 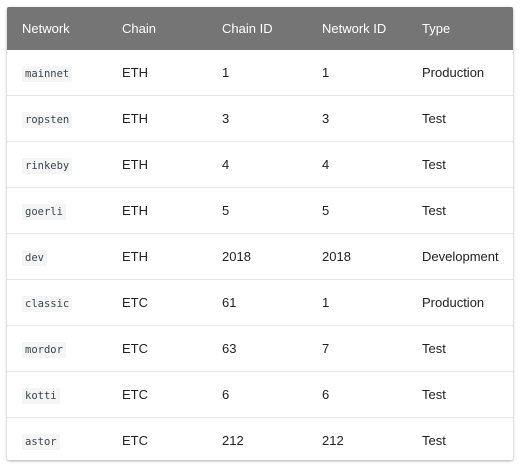 I want to click on cell-chain-id: 61, so click(x=257, y=302).